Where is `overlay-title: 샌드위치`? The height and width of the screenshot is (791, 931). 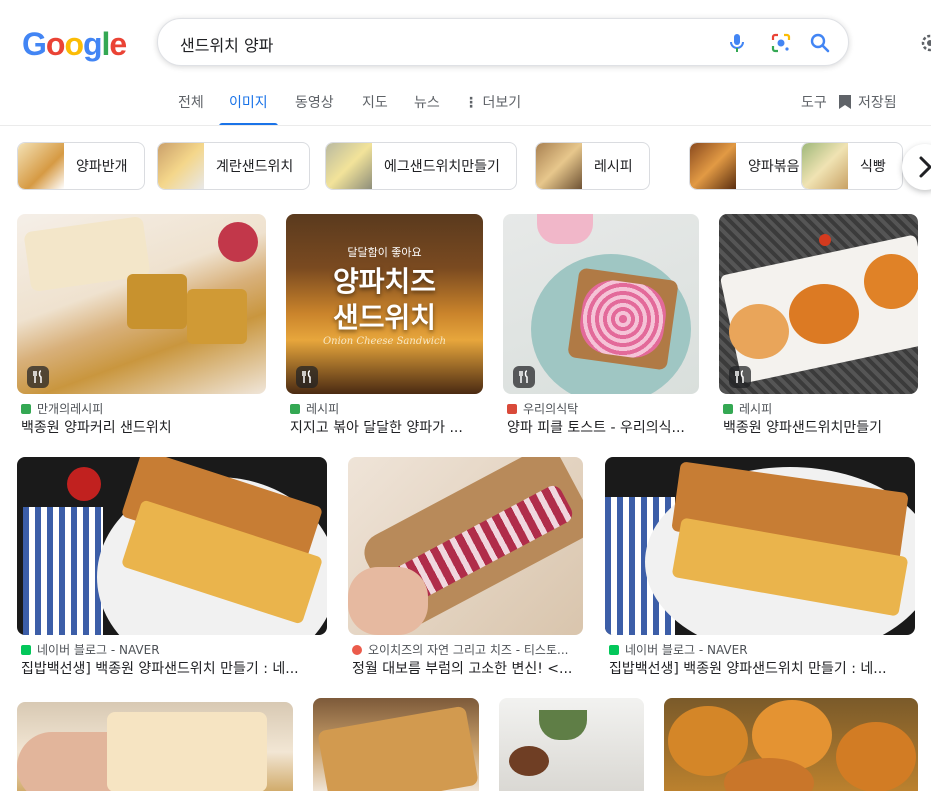
overlay-title: 샌드위치 is located at coordinates (384, 317).